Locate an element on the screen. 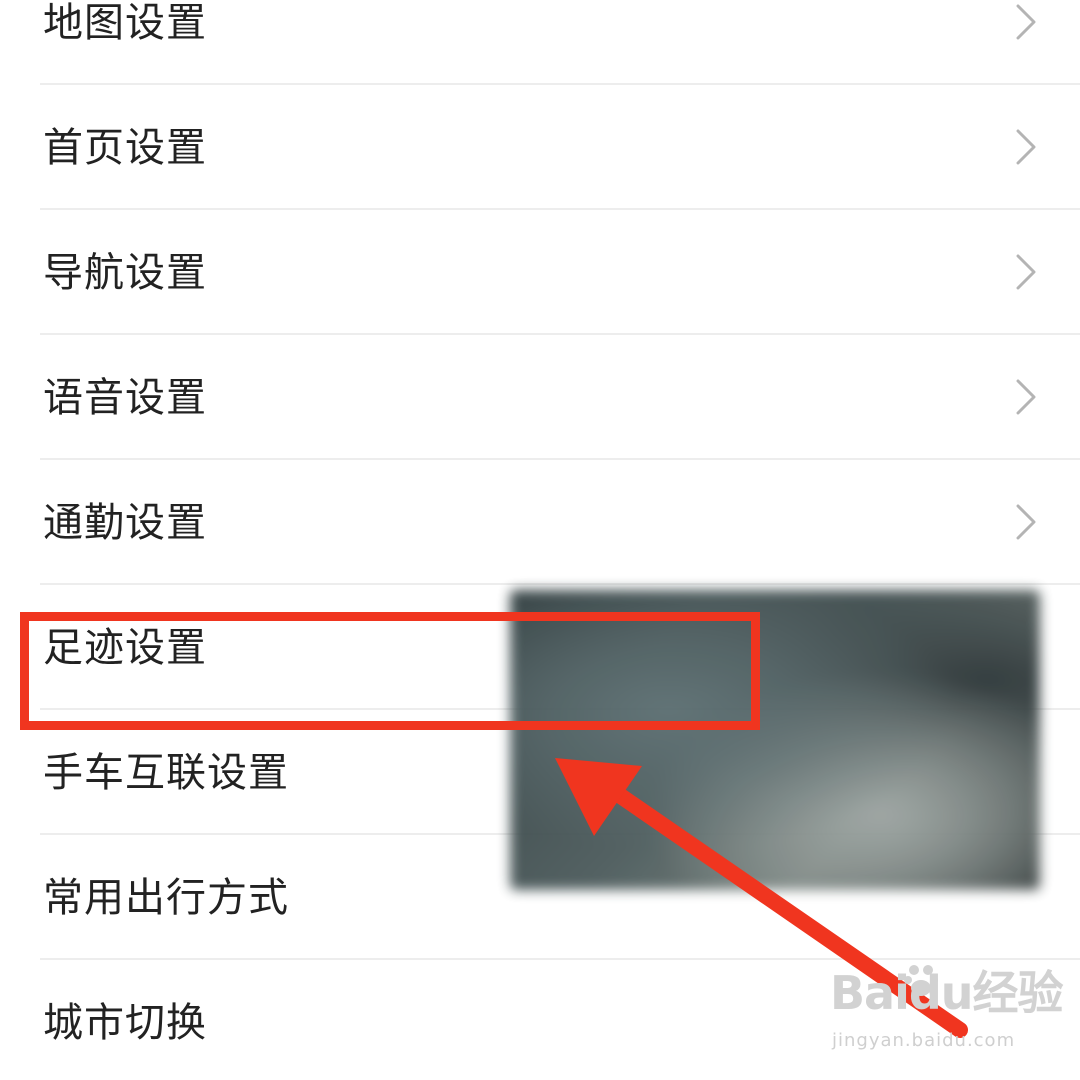  baidu-paw-icon is located at coordinates (922, 980).